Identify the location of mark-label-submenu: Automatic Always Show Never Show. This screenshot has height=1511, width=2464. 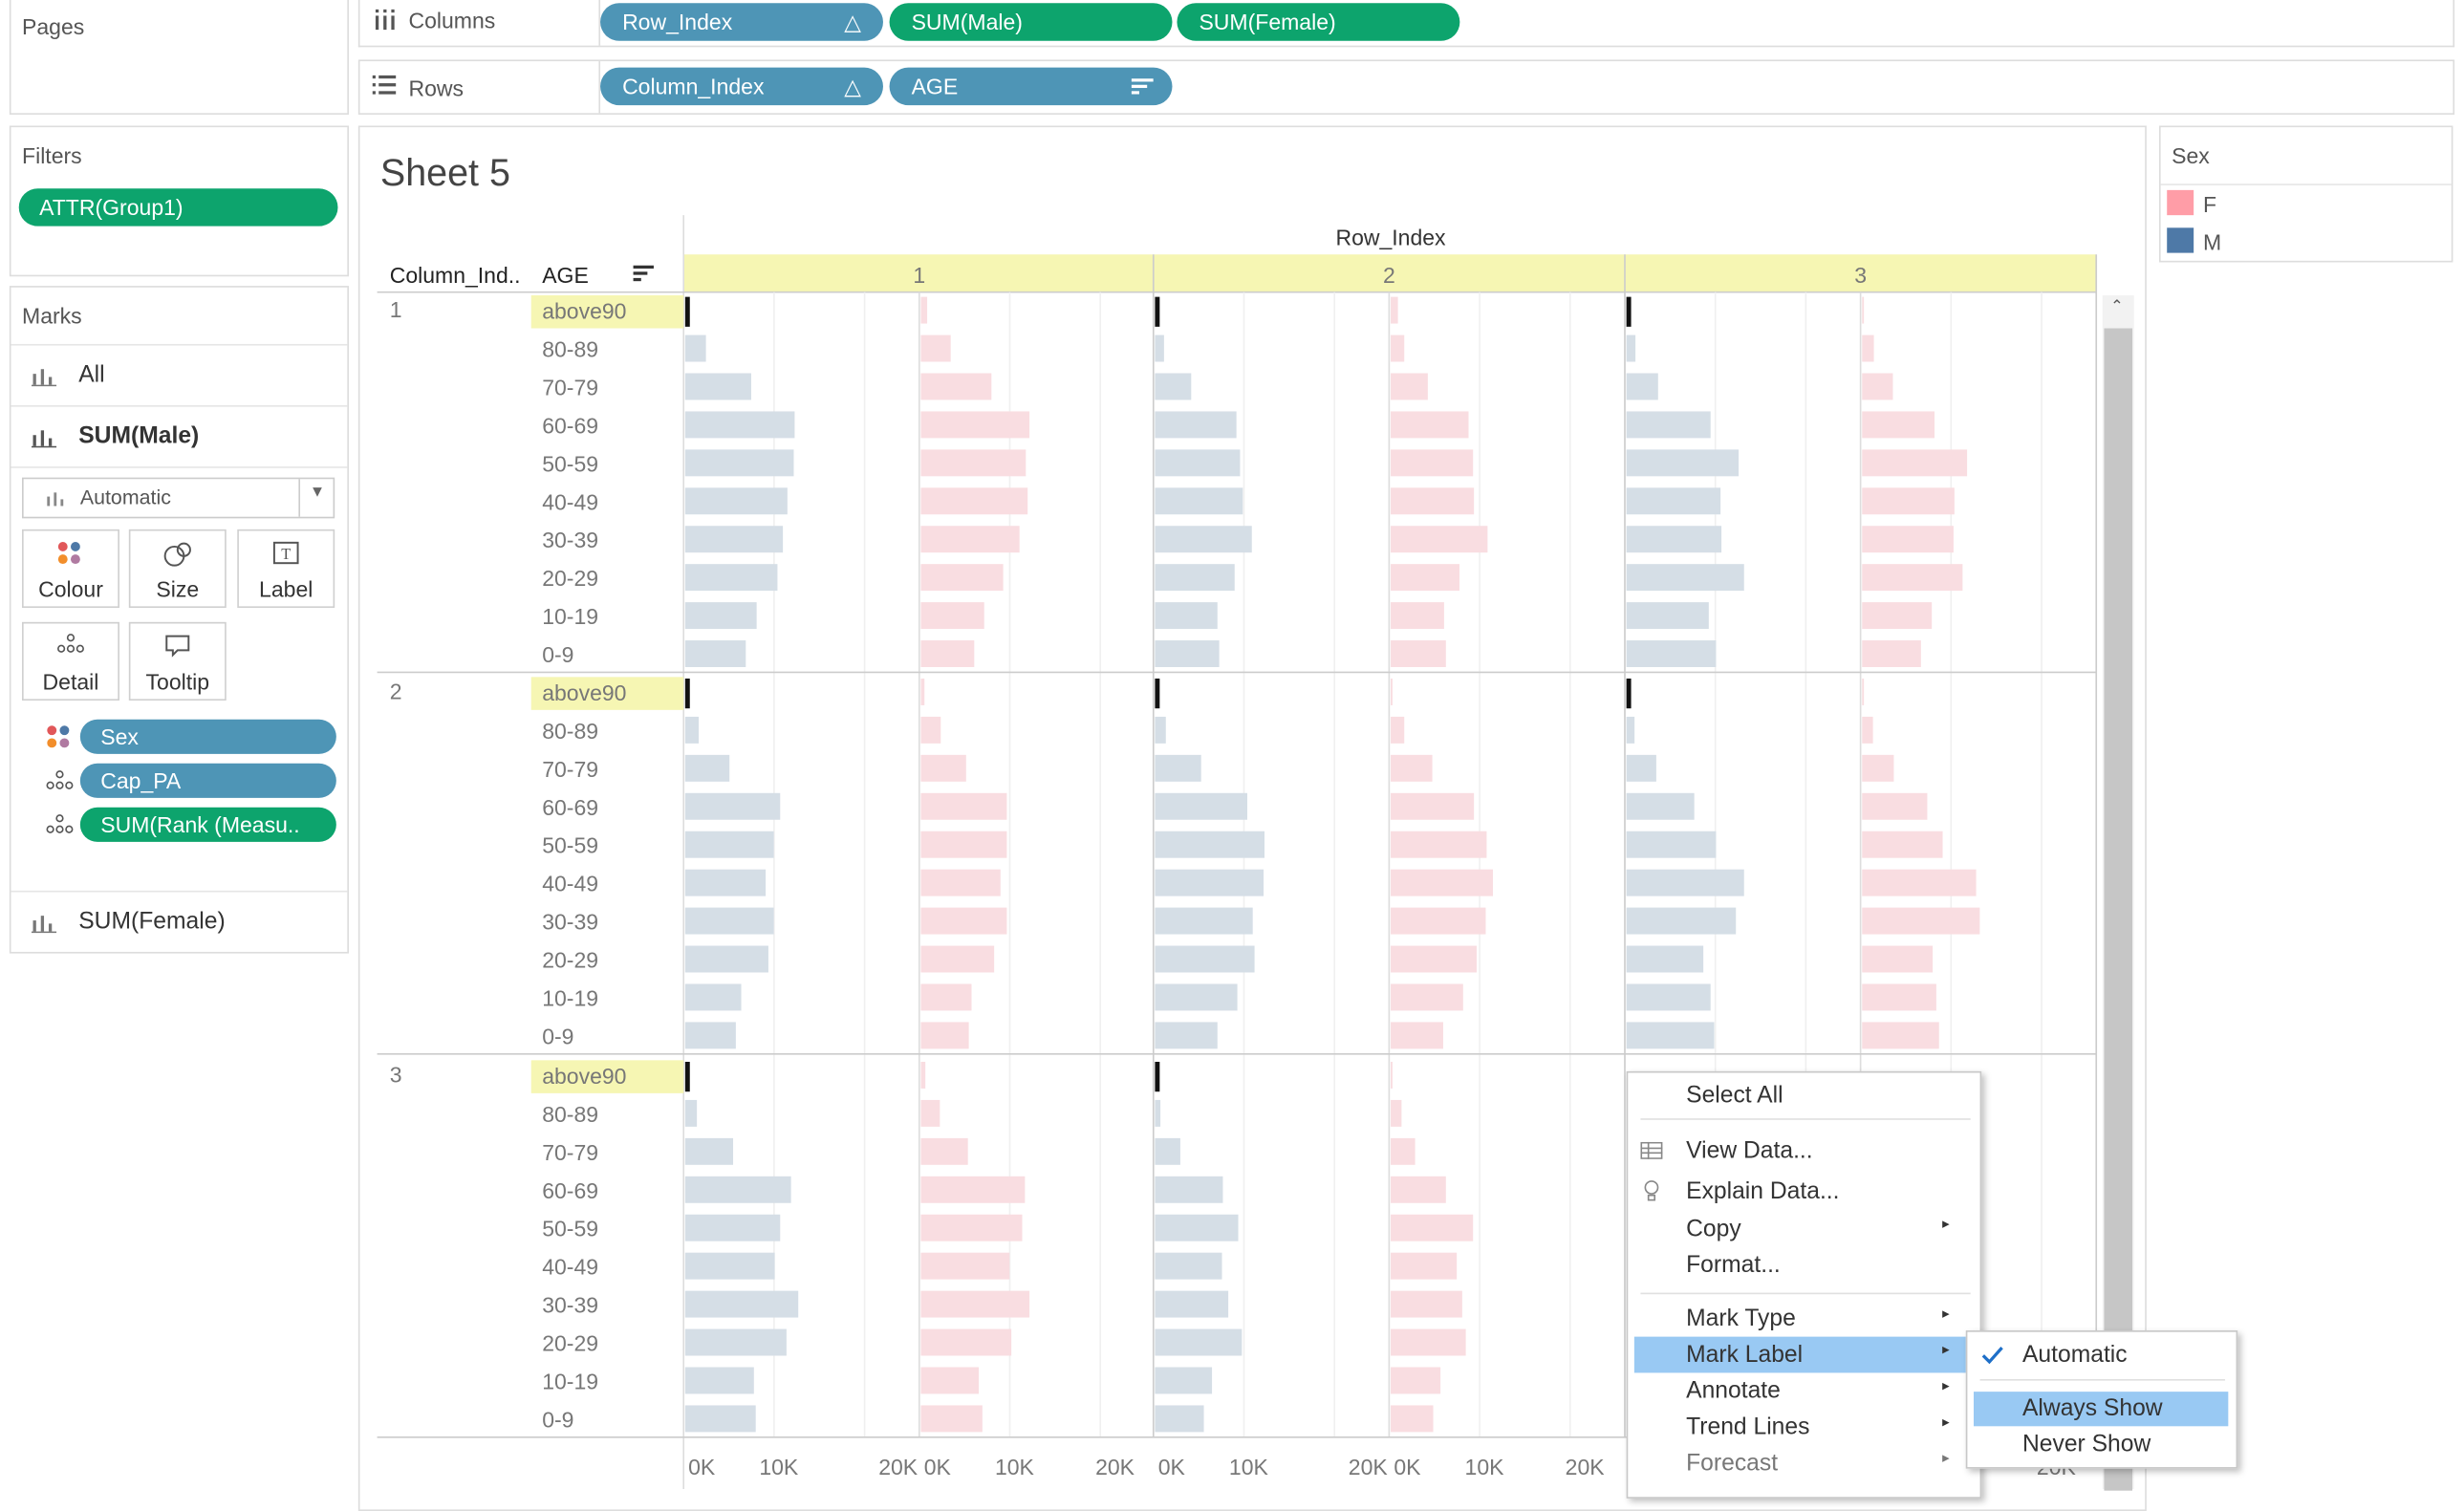
(2101, 1399).